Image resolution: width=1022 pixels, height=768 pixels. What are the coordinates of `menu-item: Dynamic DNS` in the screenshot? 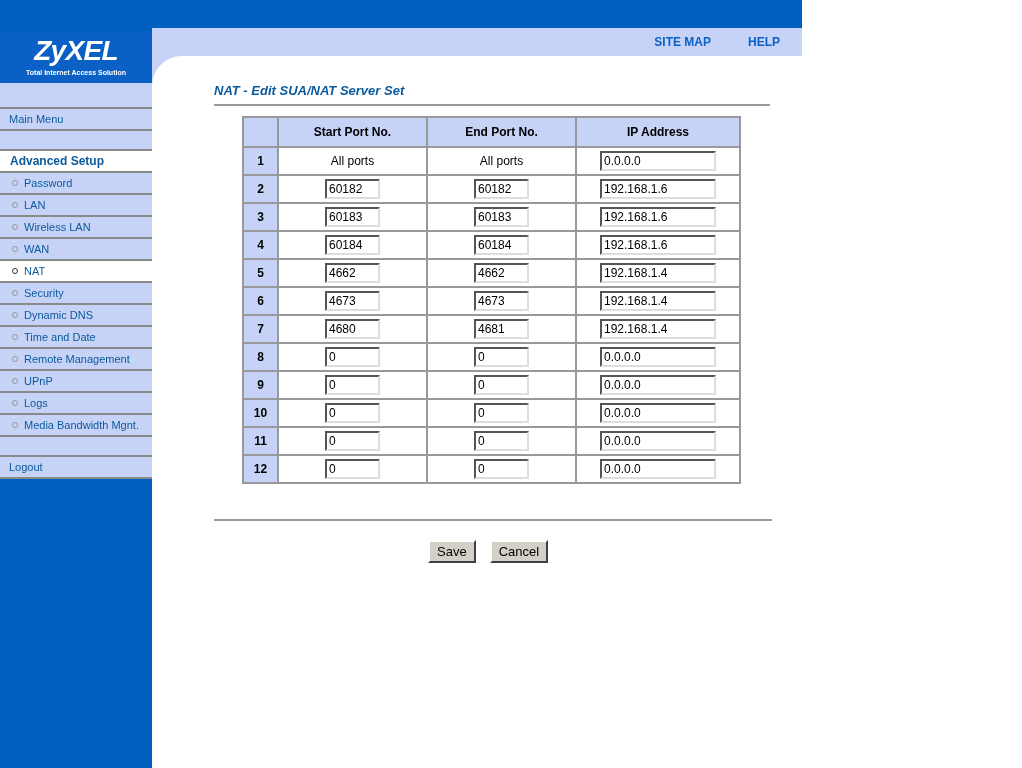 It's located at (76, 316).